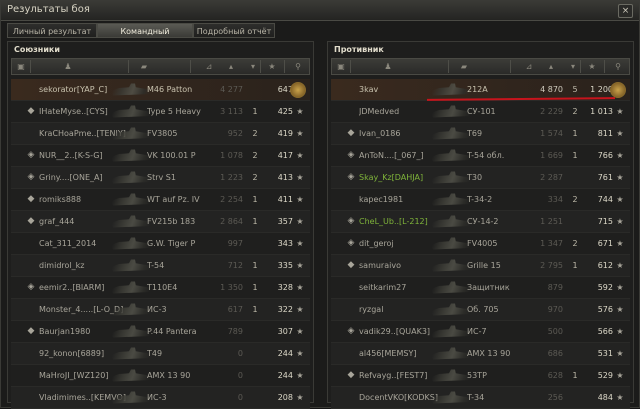  Describe the element at coordinates (285, 89) in the screenshot. I see `xp-value: 647` at that location.